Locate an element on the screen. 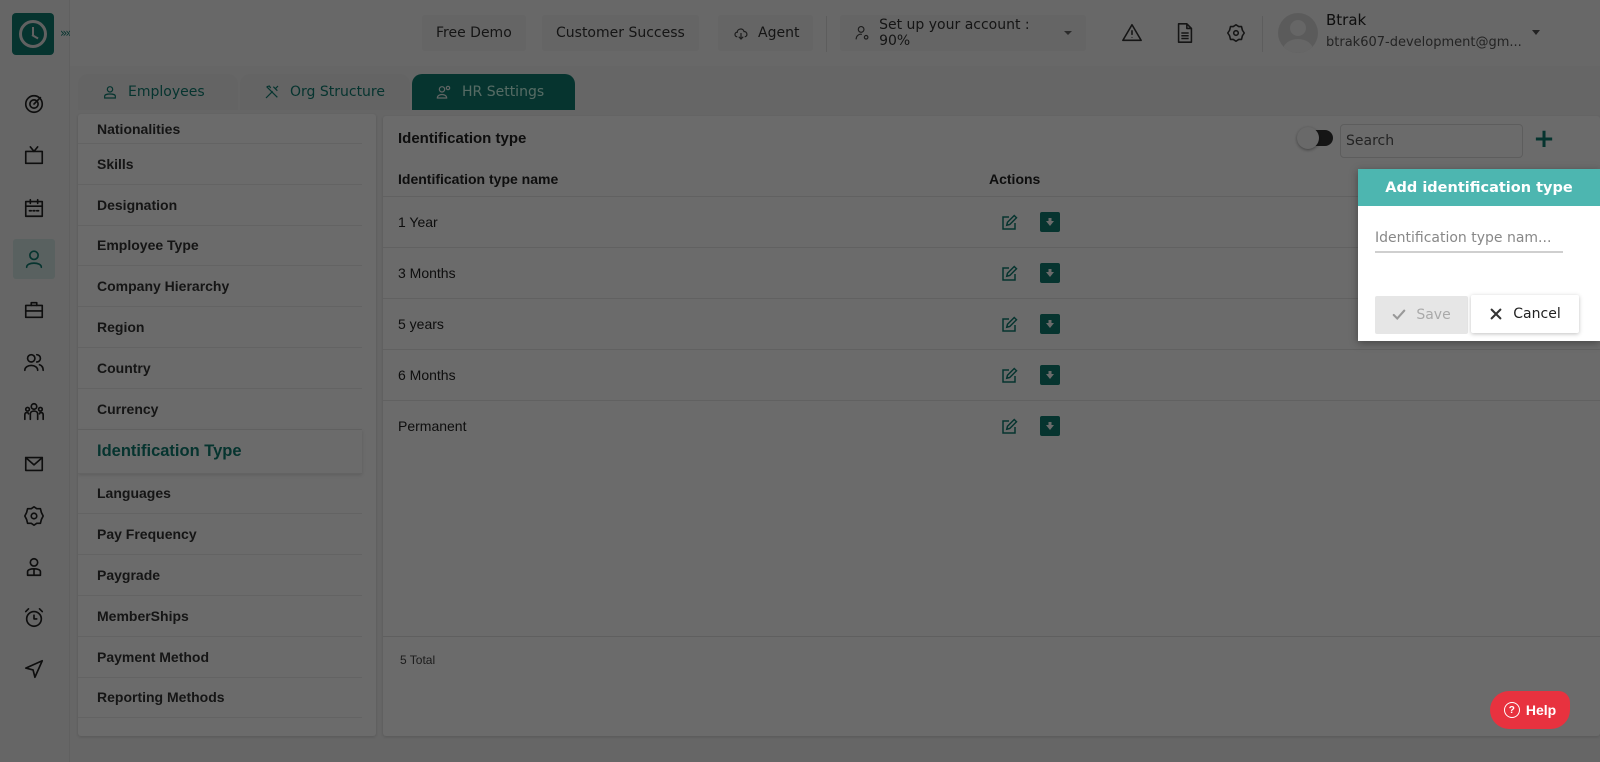 The height and width of the screenshot is (762, 1600). add-identification-type-popover: Add identification type Save Cancel is located at coordinates (1479, 255).